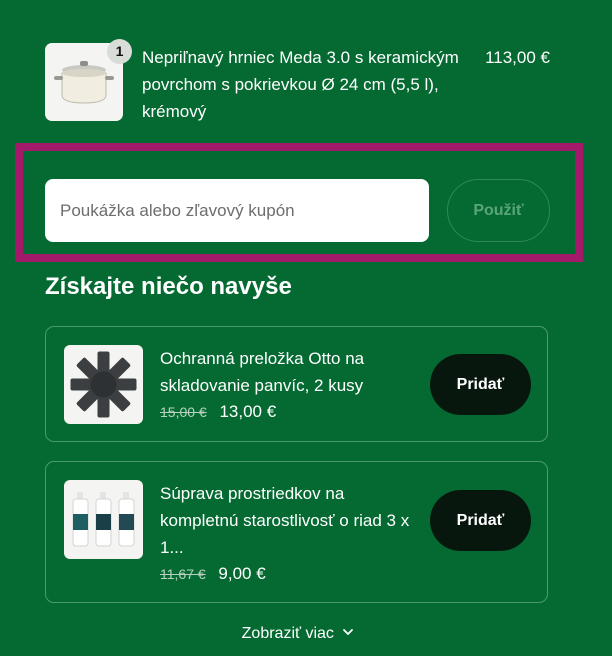  I want to click on show-more-link: Zobraziť viac, so click(298, 634).